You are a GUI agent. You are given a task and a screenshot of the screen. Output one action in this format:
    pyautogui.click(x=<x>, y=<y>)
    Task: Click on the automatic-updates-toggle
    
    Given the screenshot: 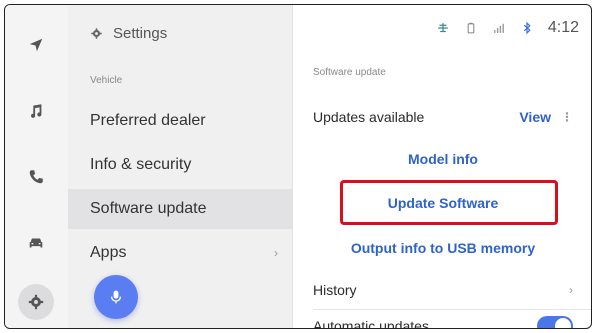 What is the action you would take?
    pyautogui.click(x=555, y=322)
    